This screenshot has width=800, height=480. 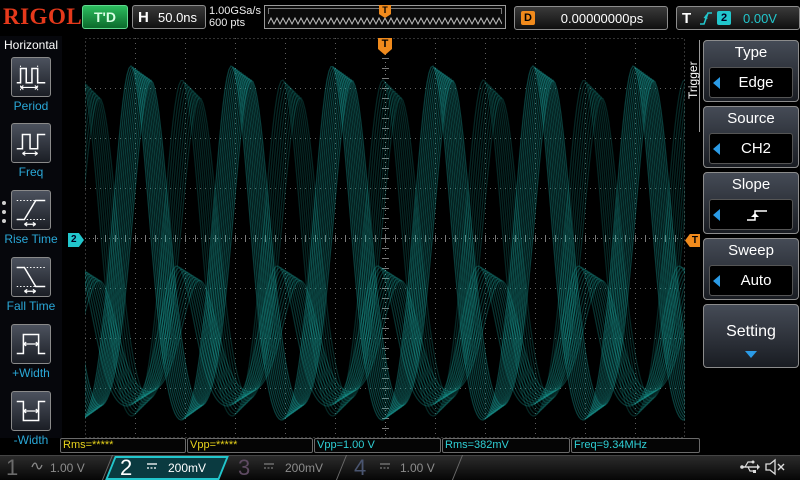 What do you see at coordinates (755, 148) in the screenshot?
I see `menu-item-value: CH2` at bounding box center [755, 148].